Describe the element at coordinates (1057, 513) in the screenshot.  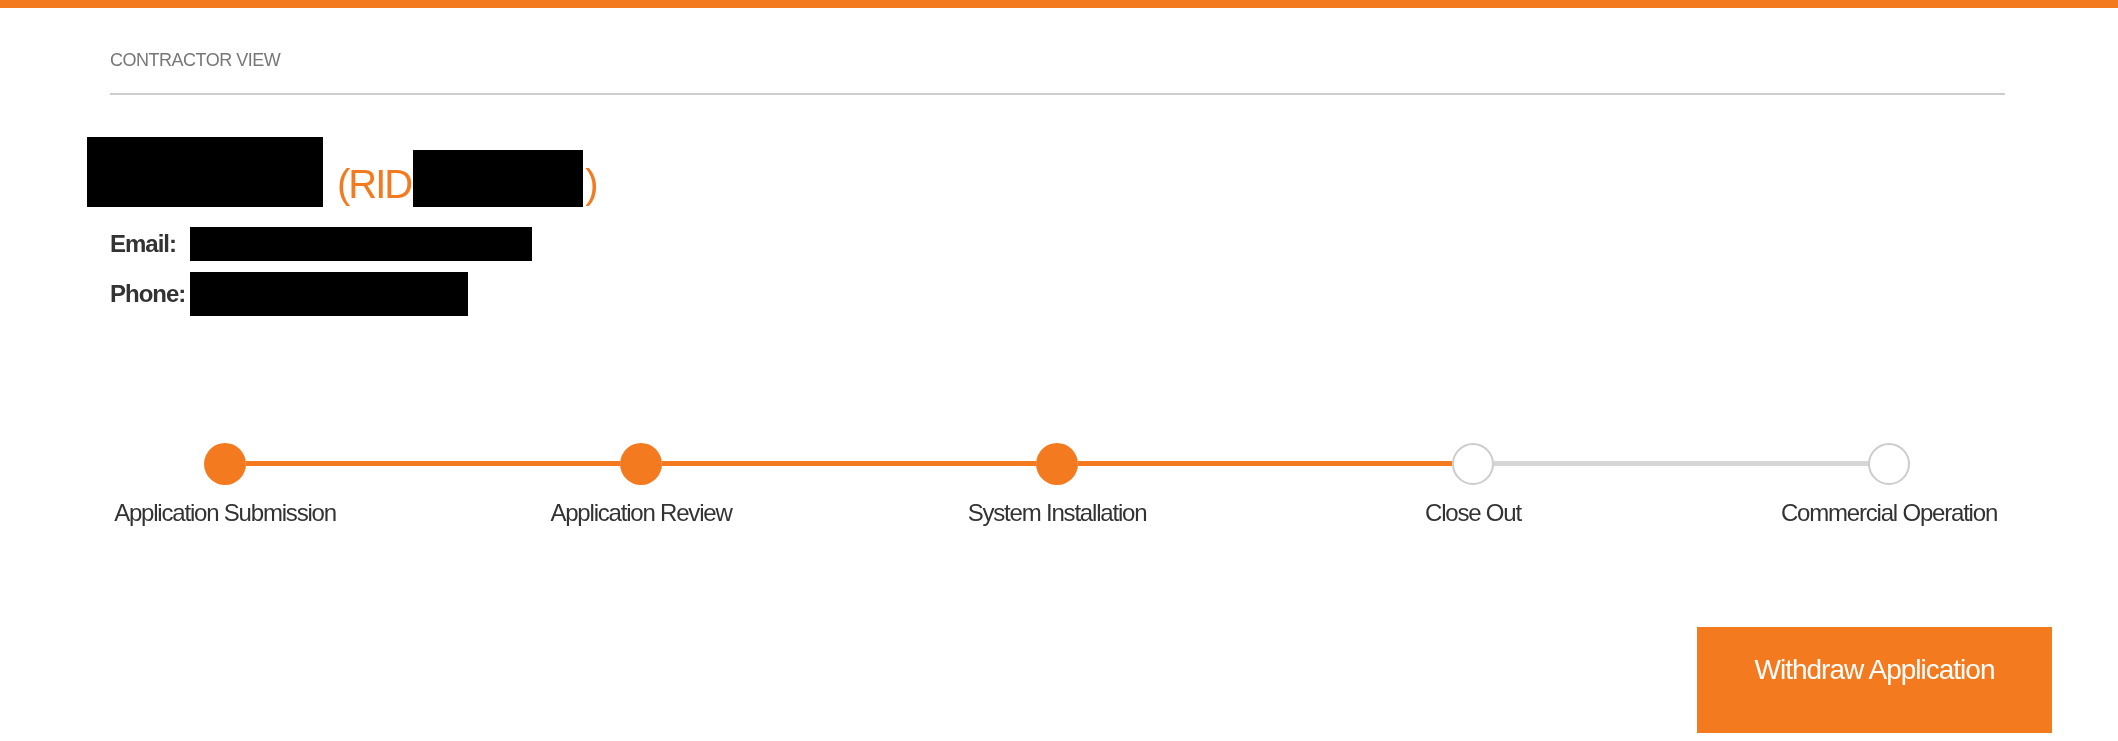
I see `step-label: System Installation` at that location.